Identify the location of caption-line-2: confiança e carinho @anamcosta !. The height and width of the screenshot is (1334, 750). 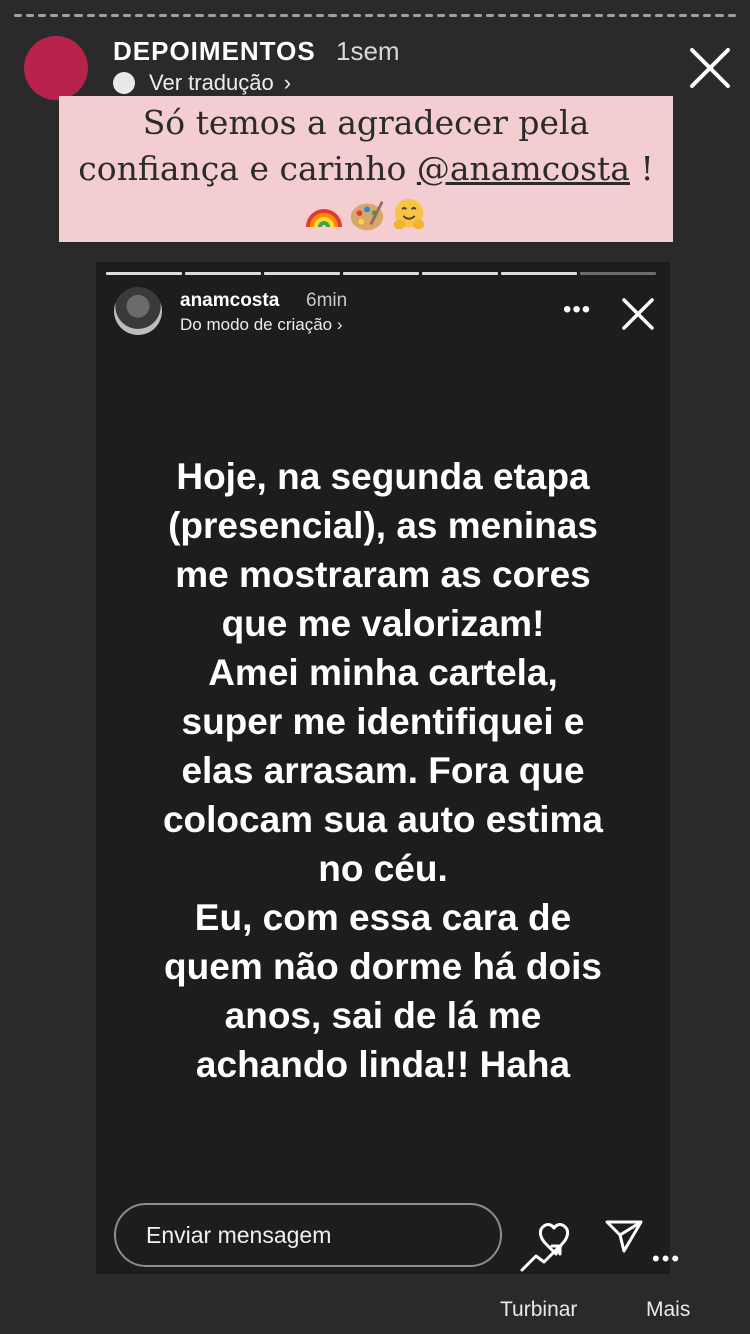
(366, 169).